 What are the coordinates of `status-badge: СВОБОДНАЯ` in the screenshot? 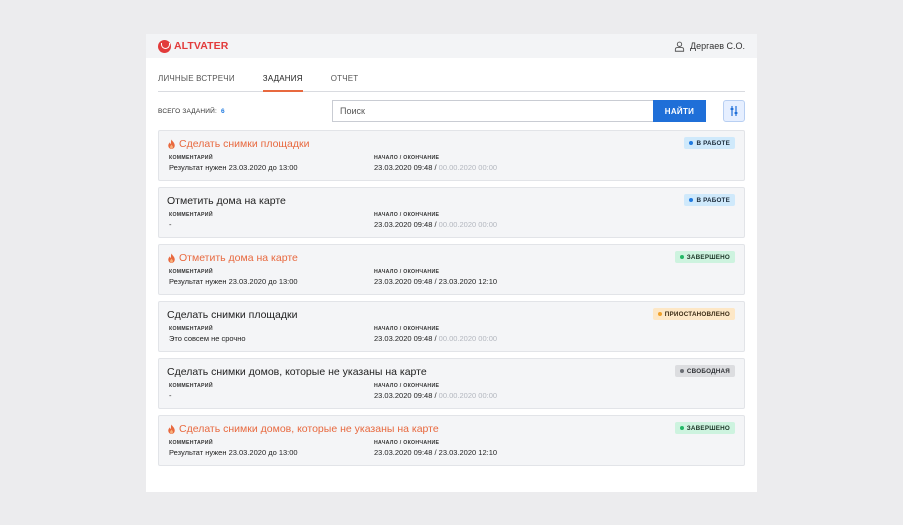 It's located at (704, 371).